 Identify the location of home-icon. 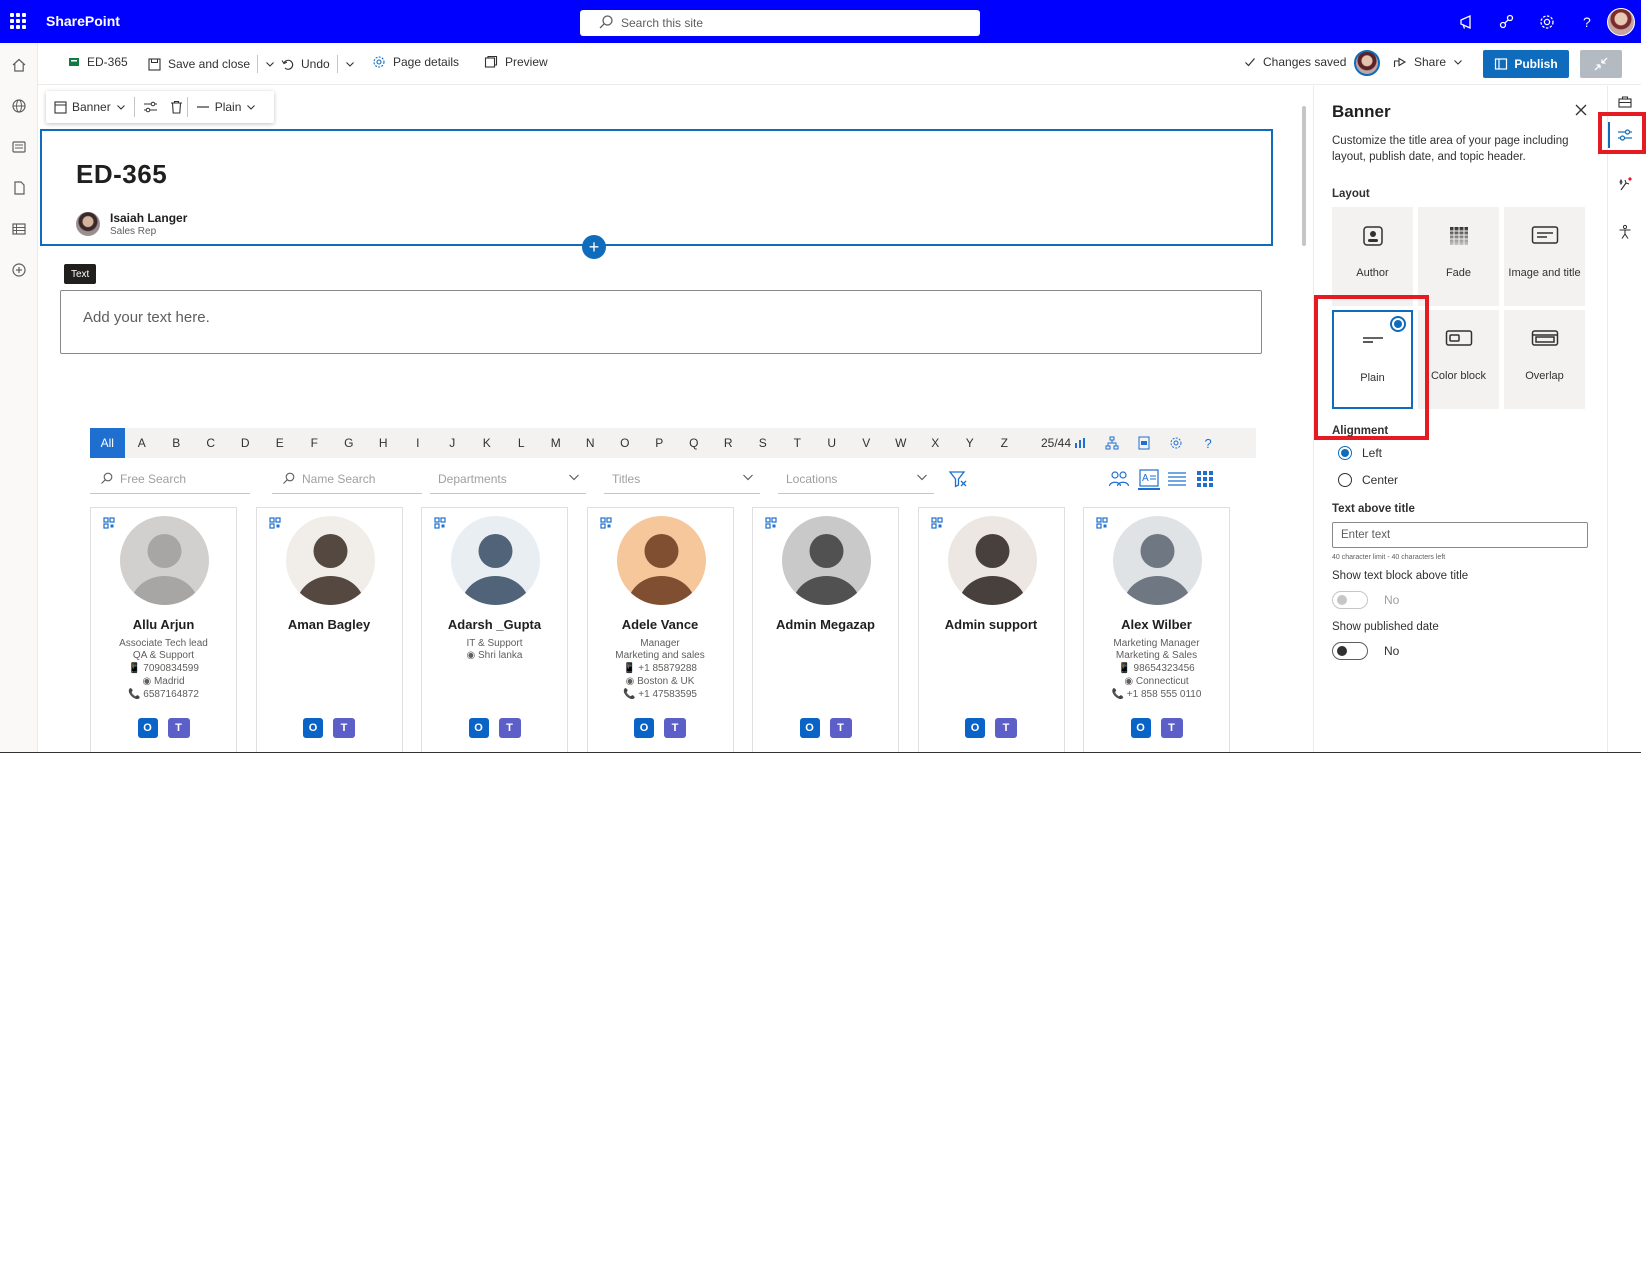
(19, 65).